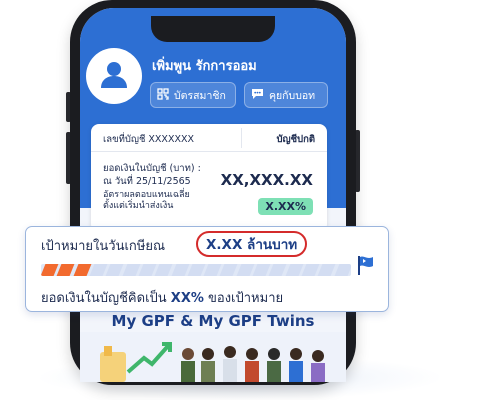 The height and width of the screenshot is (400, 483). Describe the element at coordinates (257, 95) in the screenshot. I see `chat-bubble-icon` at that location.